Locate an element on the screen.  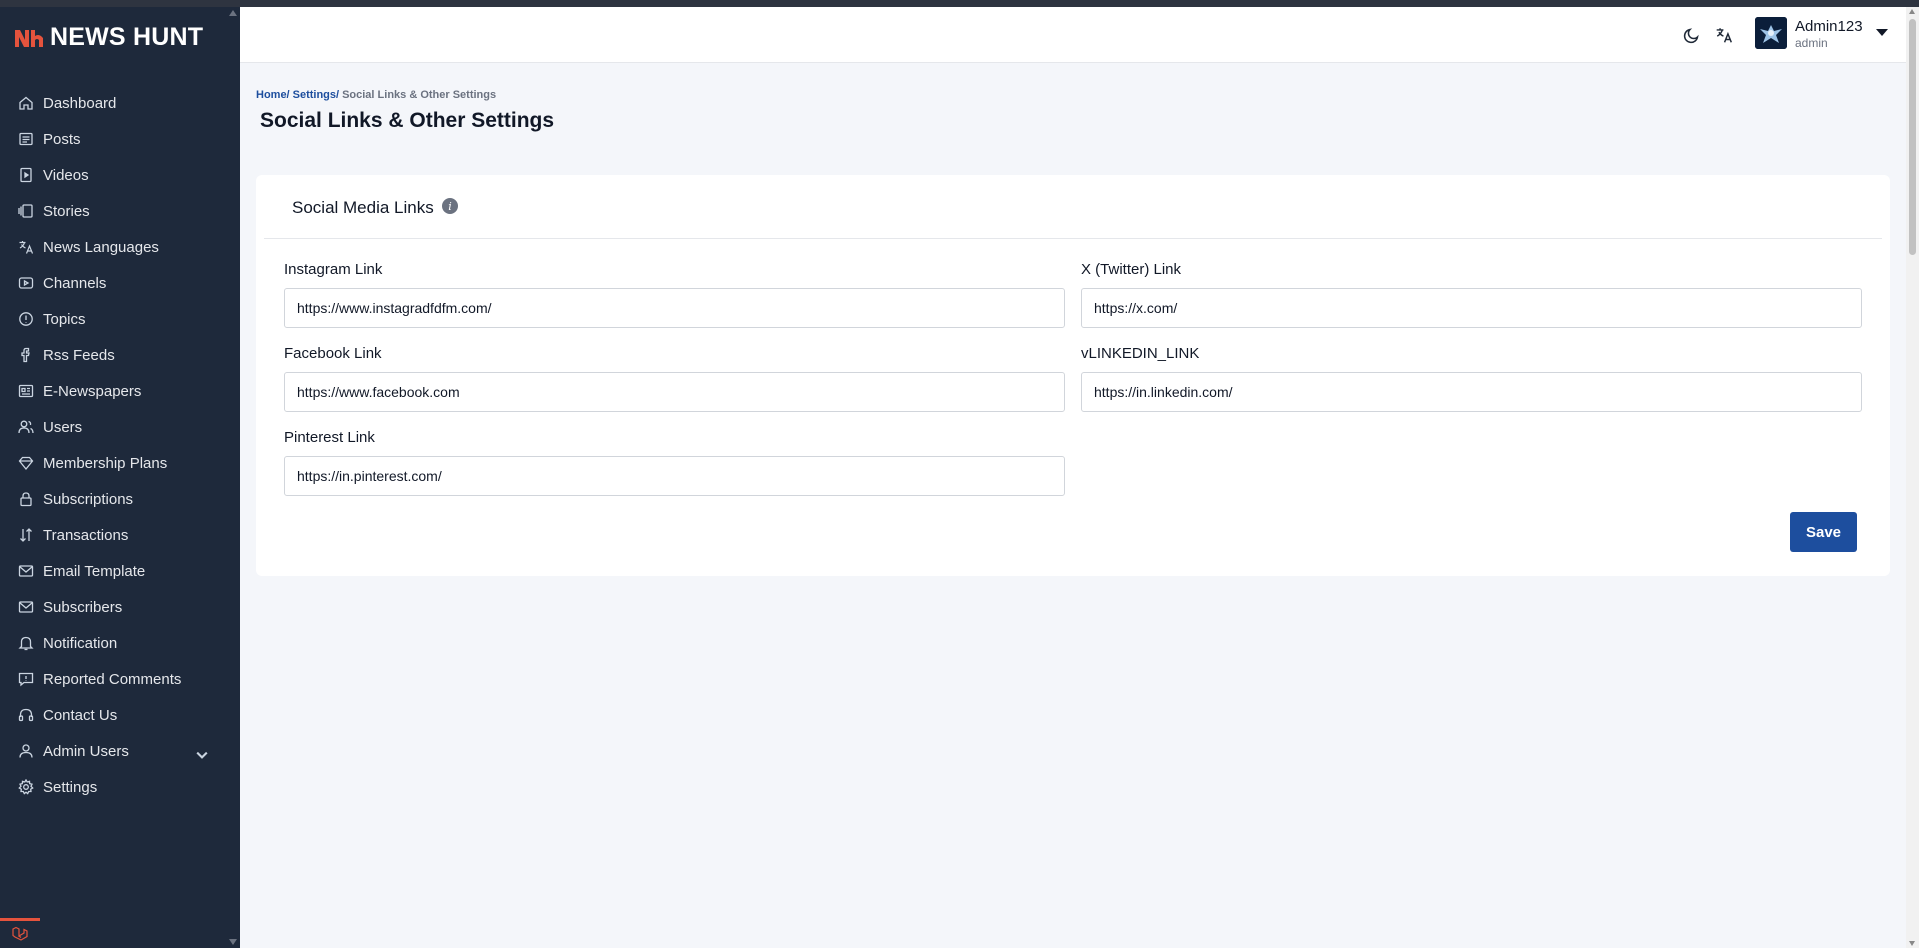
sidebar-item-subscriptions: Subscriptions is located at coordinates (120, 499).